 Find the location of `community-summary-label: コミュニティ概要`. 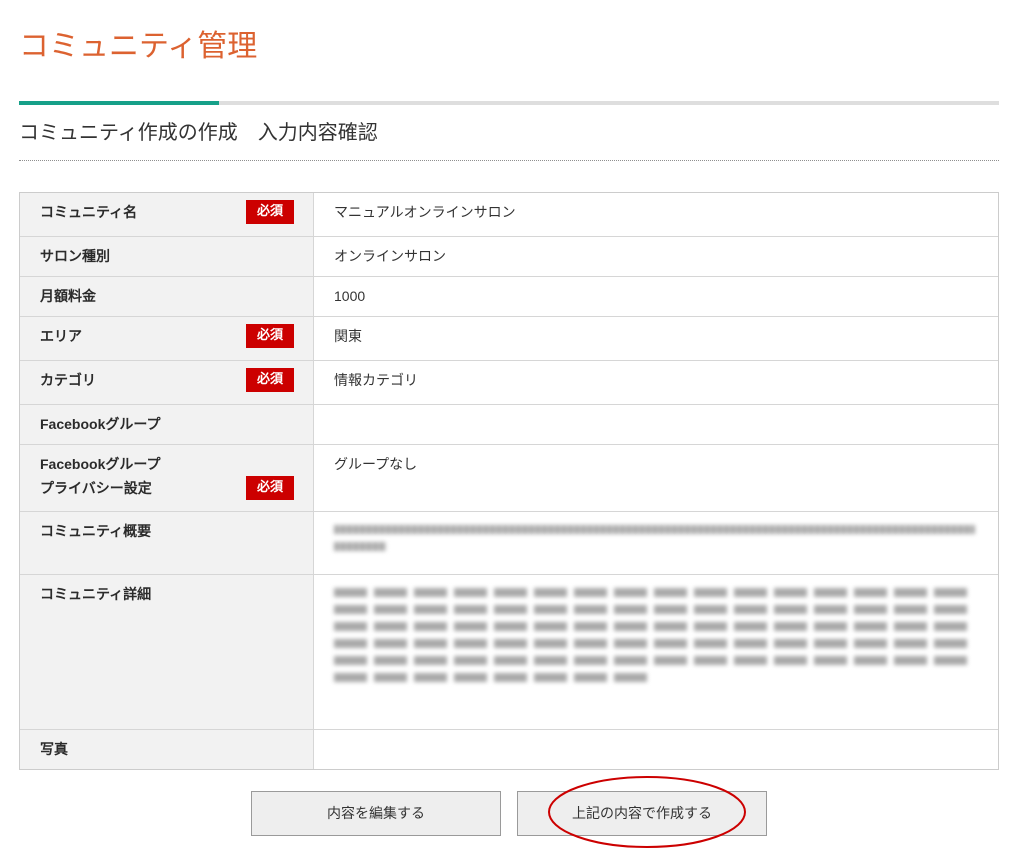

community-summary-label: コミュニティ概要 is located at coordinates (96, 531).